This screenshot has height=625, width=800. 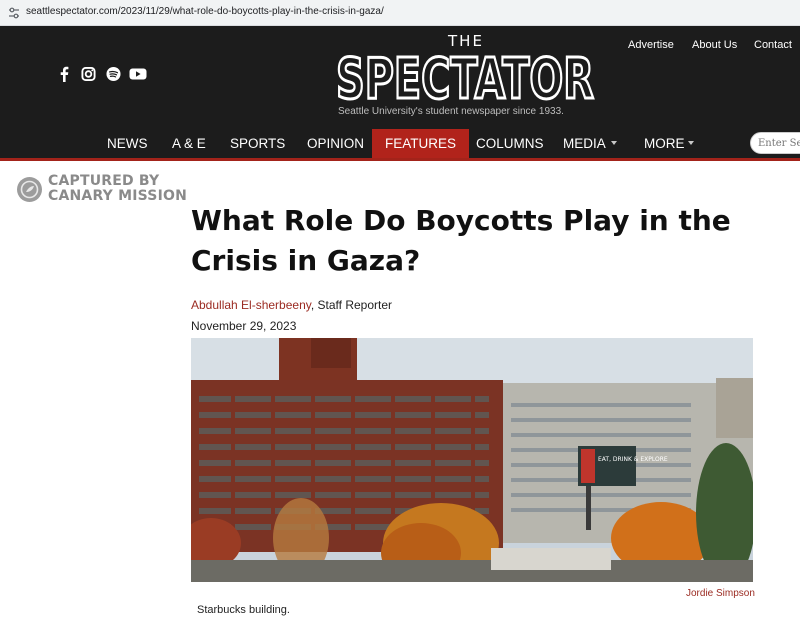 I want to click on header-divider, so click(x=400, y=159).